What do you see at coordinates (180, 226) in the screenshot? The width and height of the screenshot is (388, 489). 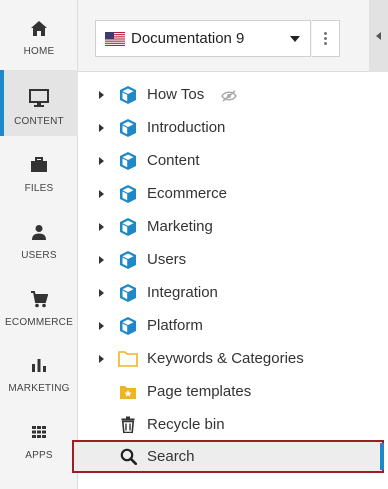 I see `tree-node-label: Marketing` at bounding box center [180, 226].